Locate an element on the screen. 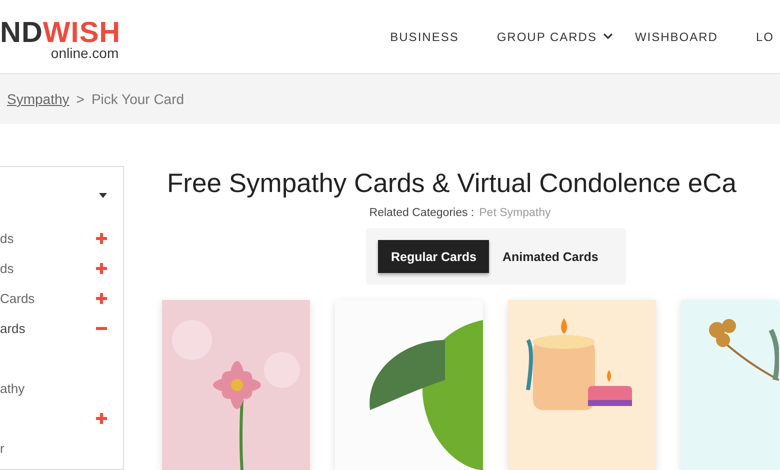 The height and width of the screenshot is (470, 780). nav-link: LO is located at coordinates (759, 37).